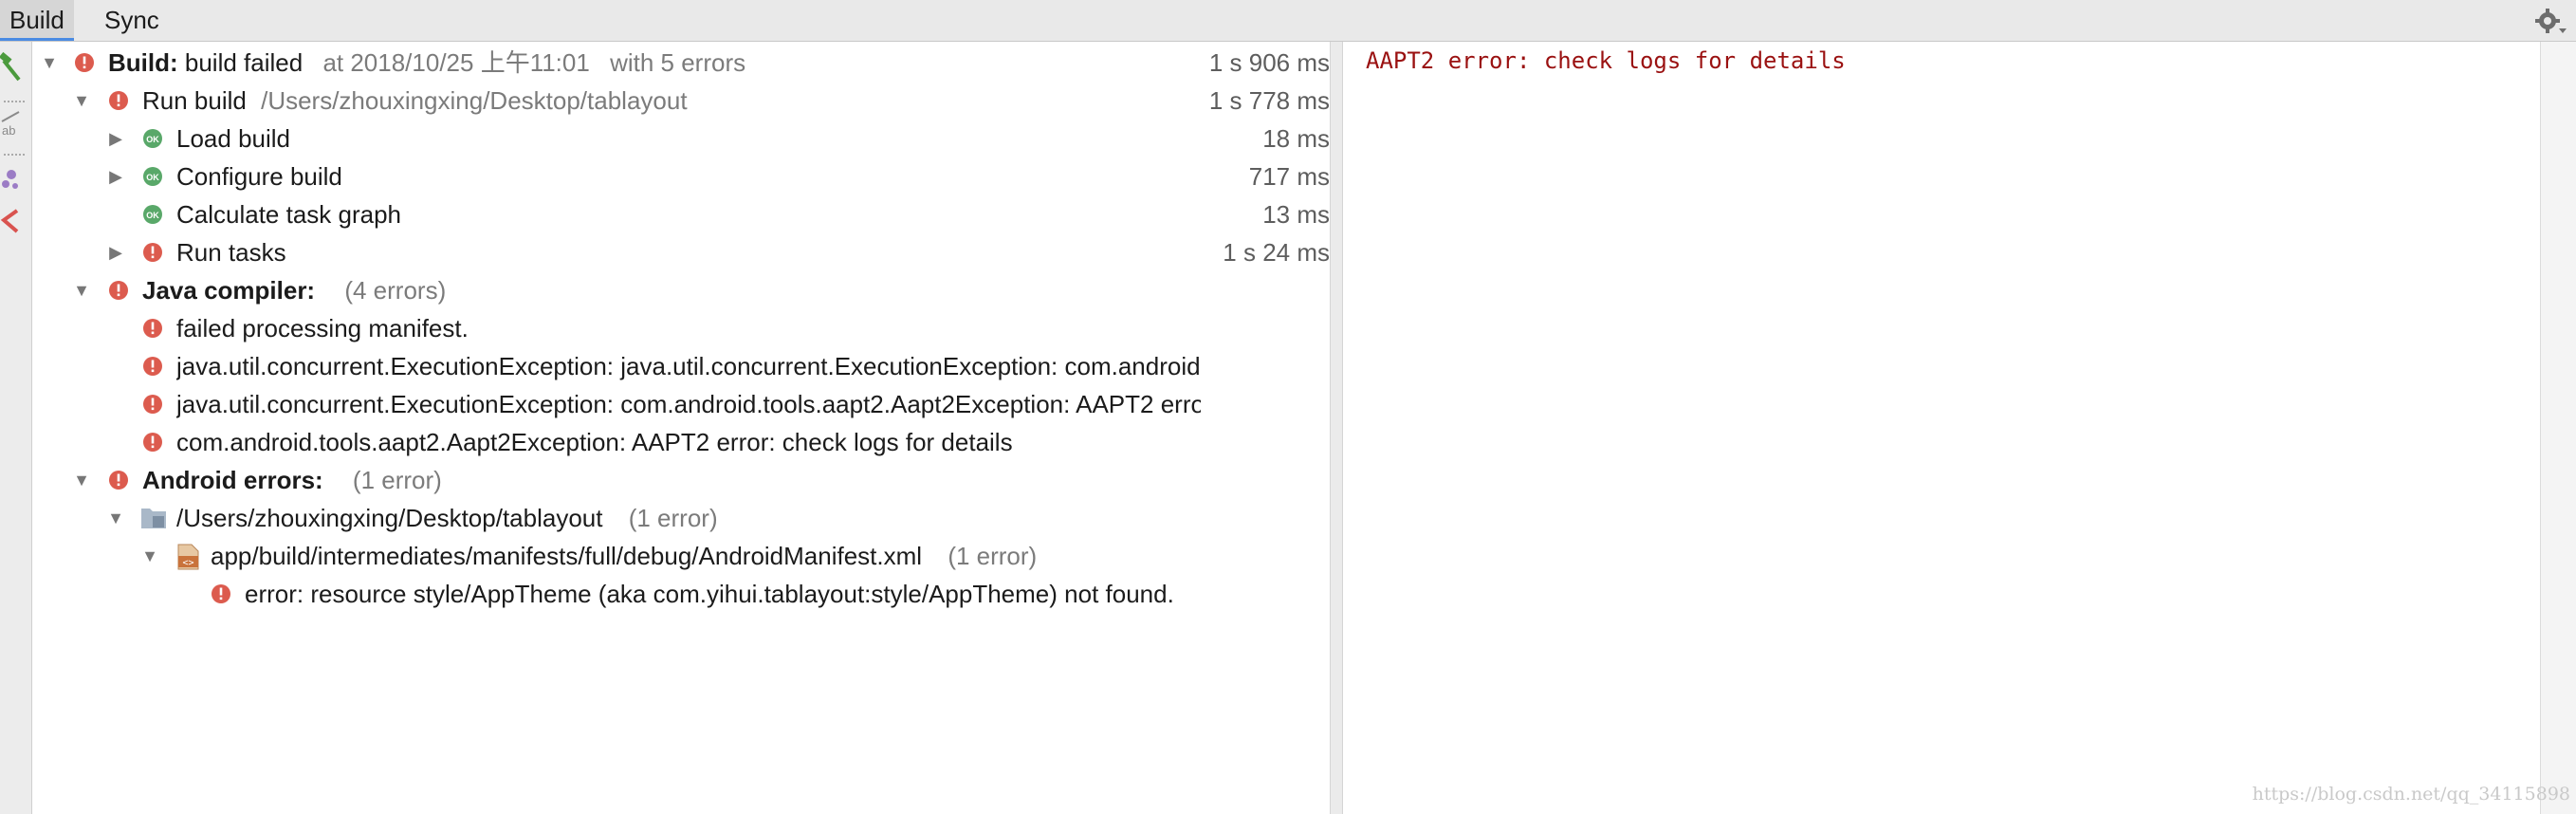 The width and height of the screenshot is (2576, 814). Describe the element at coordinates (389, 518) in the screenshot. I see `project-dir-label: /Users/zhouxingxing/Desktop/tablayout` at that location.